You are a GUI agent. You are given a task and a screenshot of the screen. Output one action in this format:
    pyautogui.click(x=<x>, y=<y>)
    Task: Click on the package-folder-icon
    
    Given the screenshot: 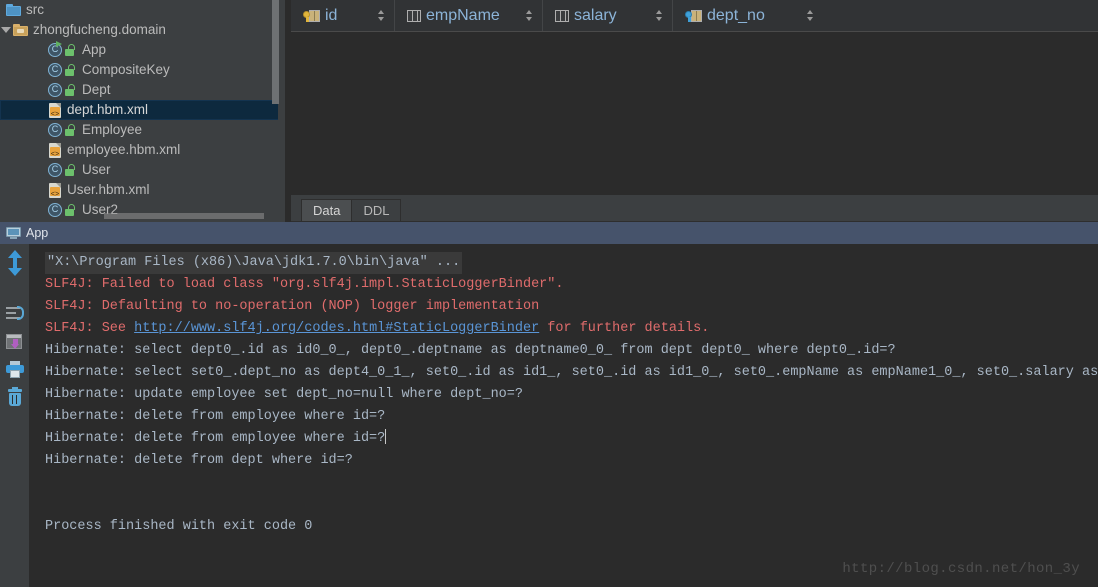 What is the action you would take?
    pyautogui.click(x=20, y=30)
    